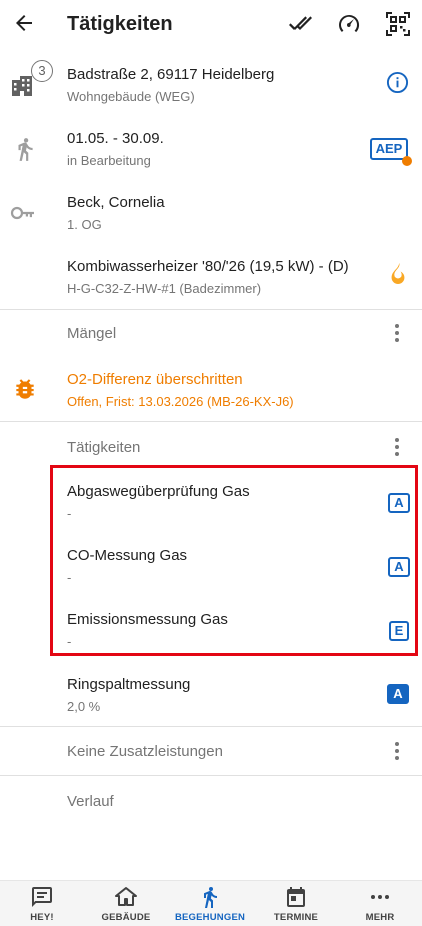 Image resolution: width=422 pixels, height=926 pixels. I want to click on bottom-navigation: HEY! GEBÄUDE BEGEHUNGEN TERMINE MEHR, so click(211, 903).